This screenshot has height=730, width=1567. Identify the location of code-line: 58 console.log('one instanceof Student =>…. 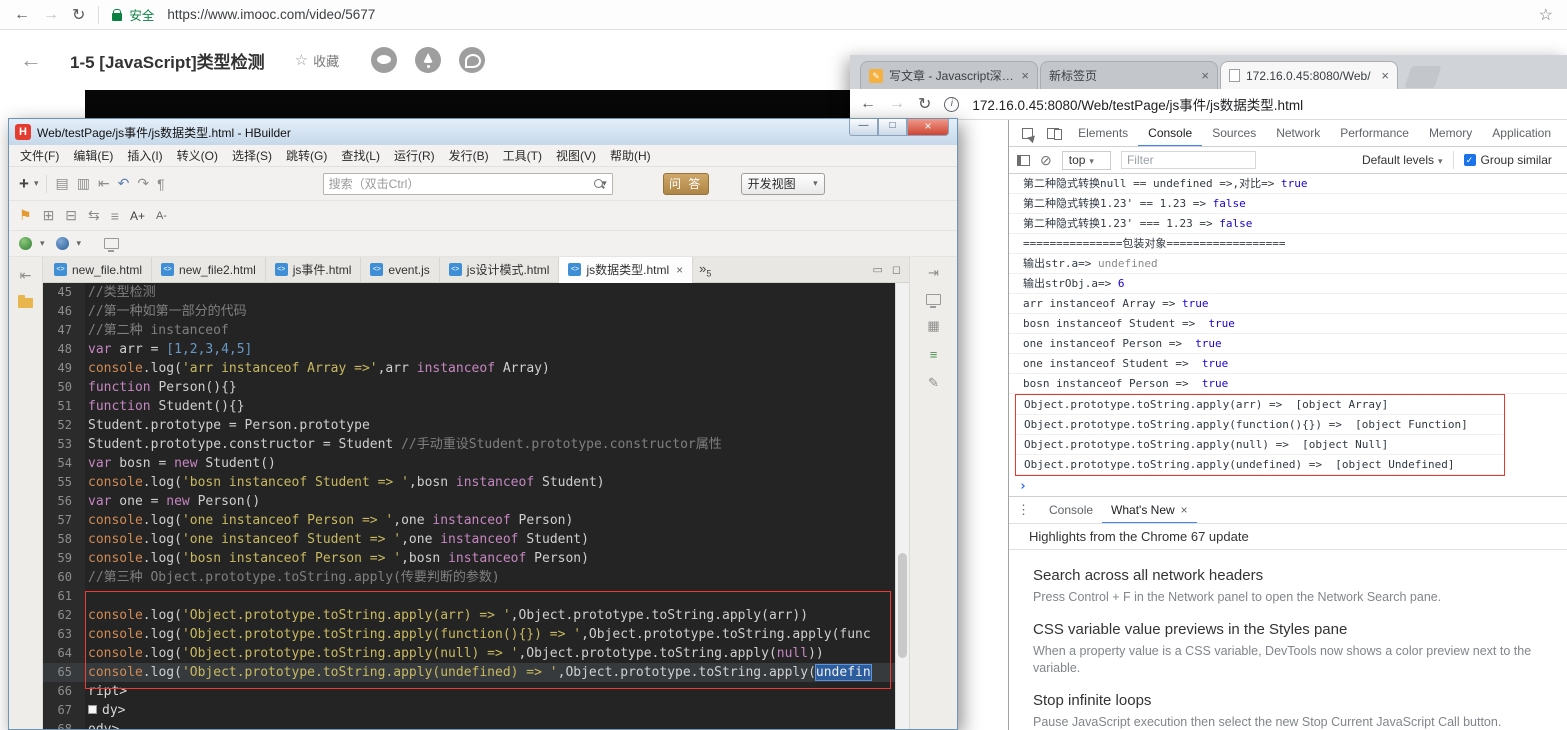
(469, 539).